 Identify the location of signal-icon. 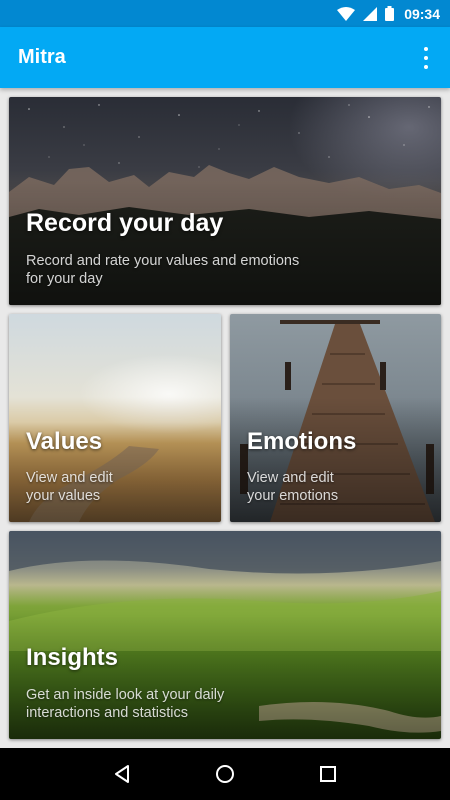
(370, 13).